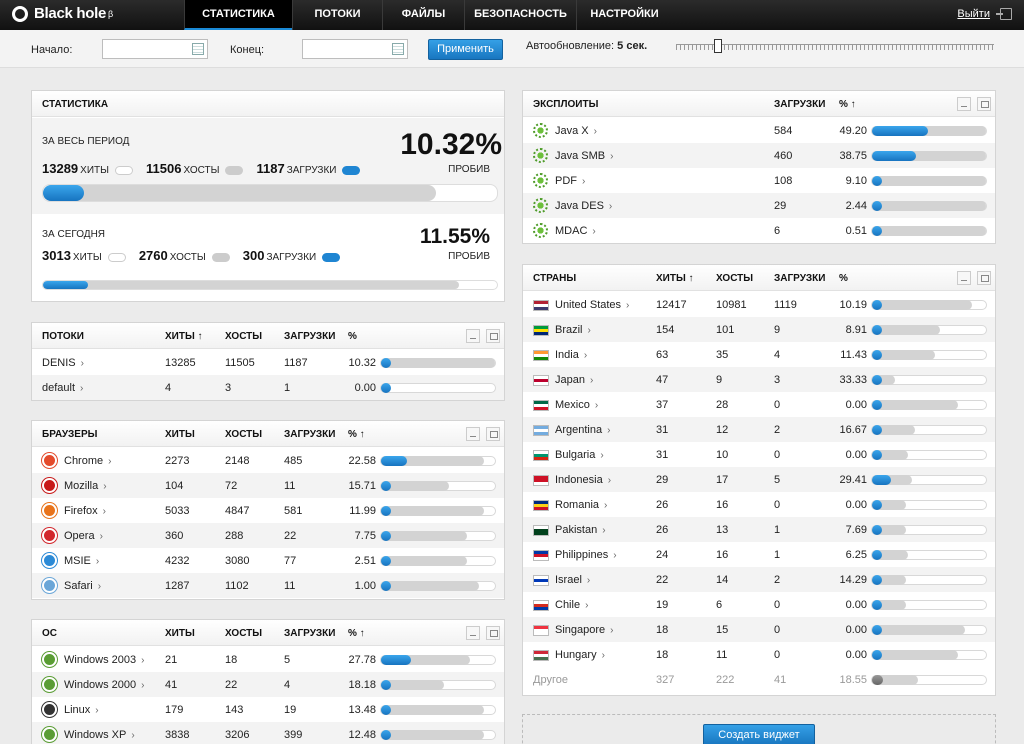 The height and width of the screenshot is (744, 1024). What do you see at coordinates (759, 155) in the screenshot?
I see `table-row: Java SMB › 460 38.75` at bounding box center [759, 155].